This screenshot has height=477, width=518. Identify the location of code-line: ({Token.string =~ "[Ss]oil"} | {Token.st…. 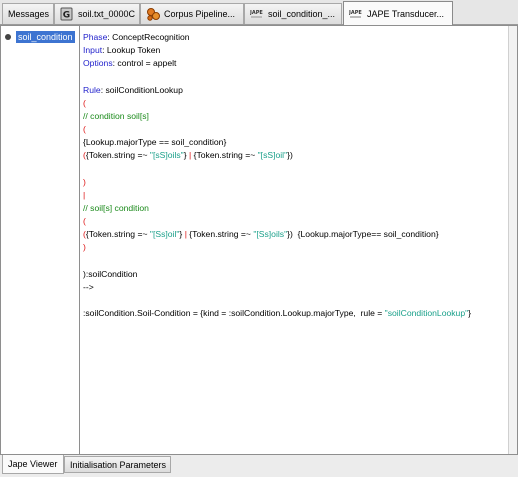
(261, 234).